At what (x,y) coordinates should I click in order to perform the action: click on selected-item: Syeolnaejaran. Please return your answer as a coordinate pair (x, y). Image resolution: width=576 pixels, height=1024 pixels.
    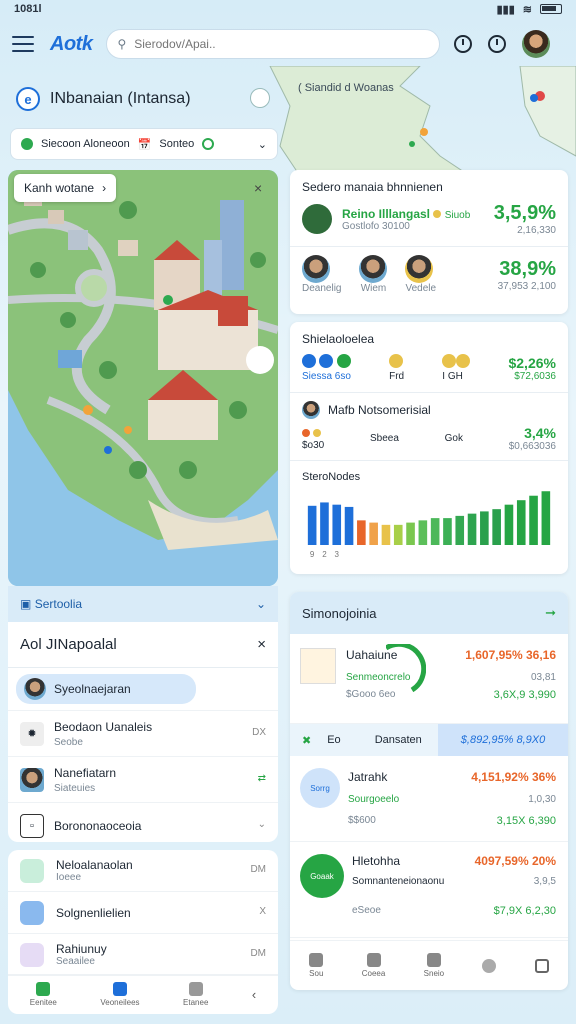
    Looking at the image, I should click on (106, 689).